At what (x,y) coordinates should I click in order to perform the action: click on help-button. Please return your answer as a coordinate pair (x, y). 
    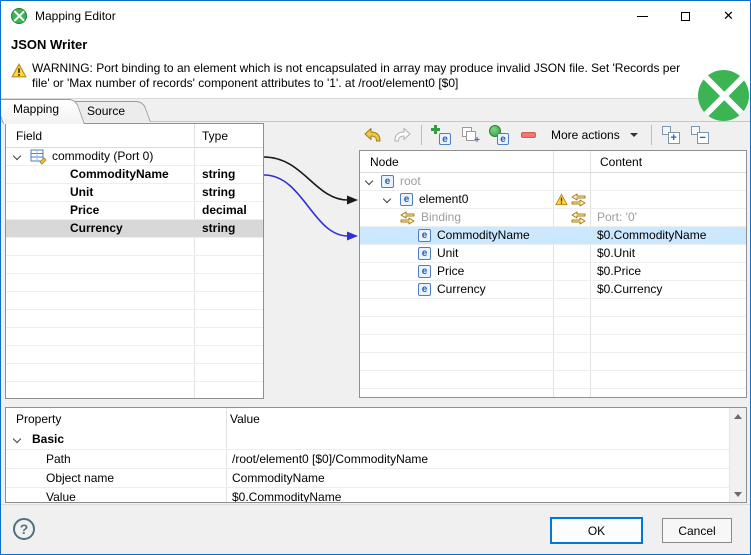
    Looking at the image, I should click on (24, 529).